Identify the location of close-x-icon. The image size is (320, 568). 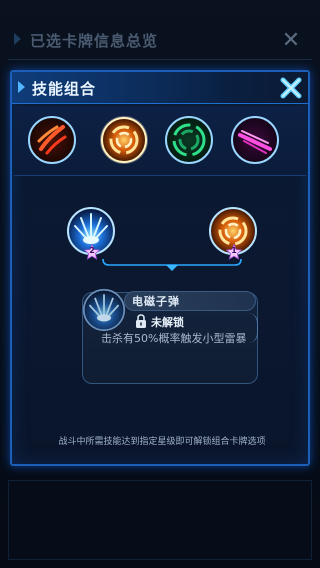
(291, 88).